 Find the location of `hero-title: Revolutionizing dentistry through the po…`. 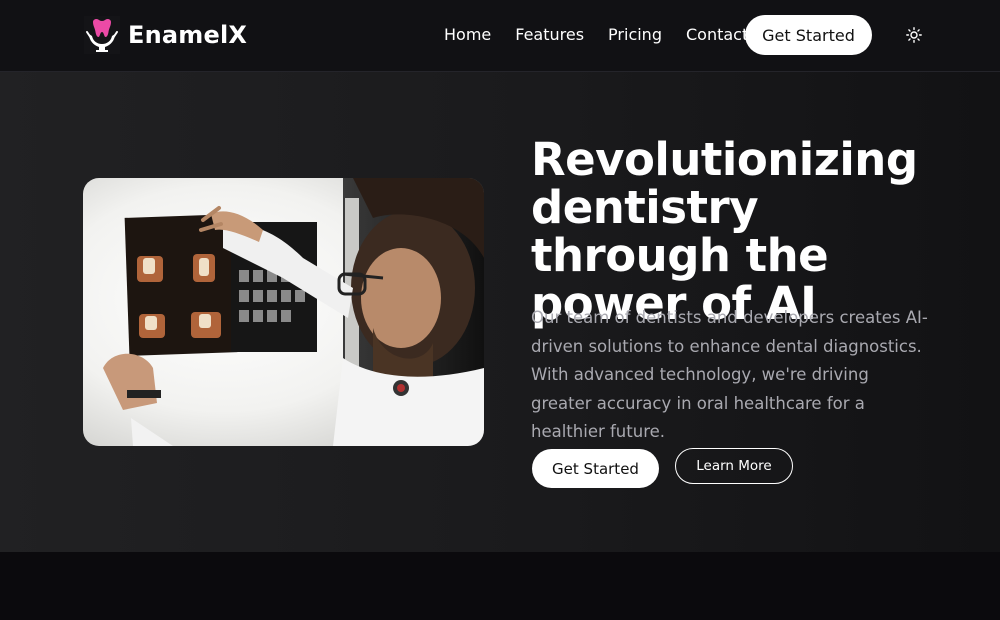

hero-title: Revolutionizing dentistry through the po… is located at coordinates (724, 231).